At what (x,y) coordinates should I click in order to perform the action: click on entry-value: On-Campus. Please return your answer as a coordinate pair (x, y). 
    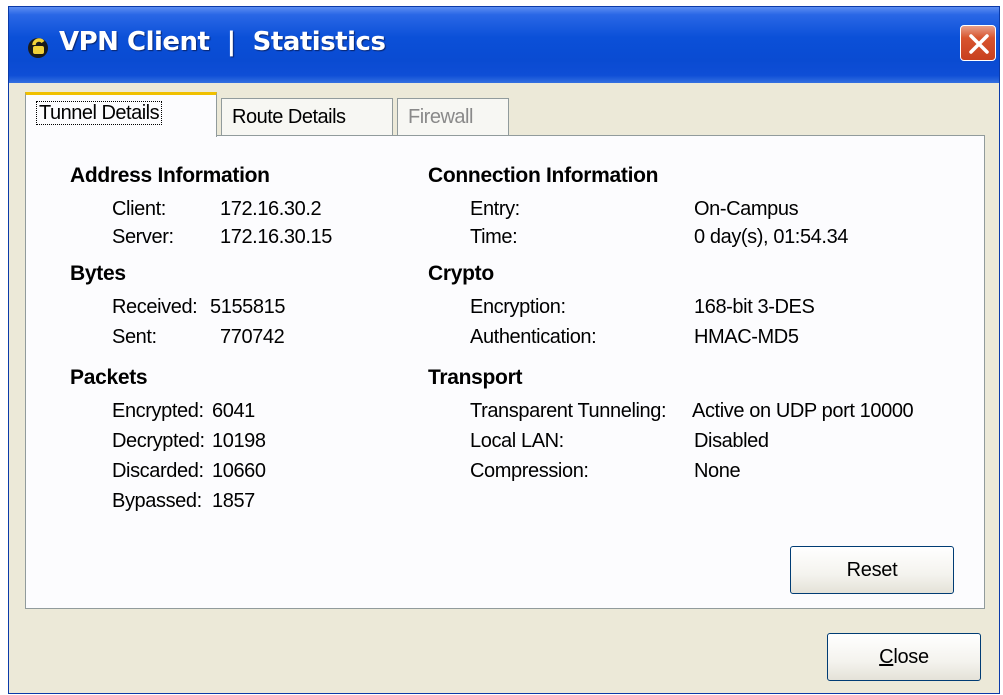
    Looking at the image, I should click on (746, 209).